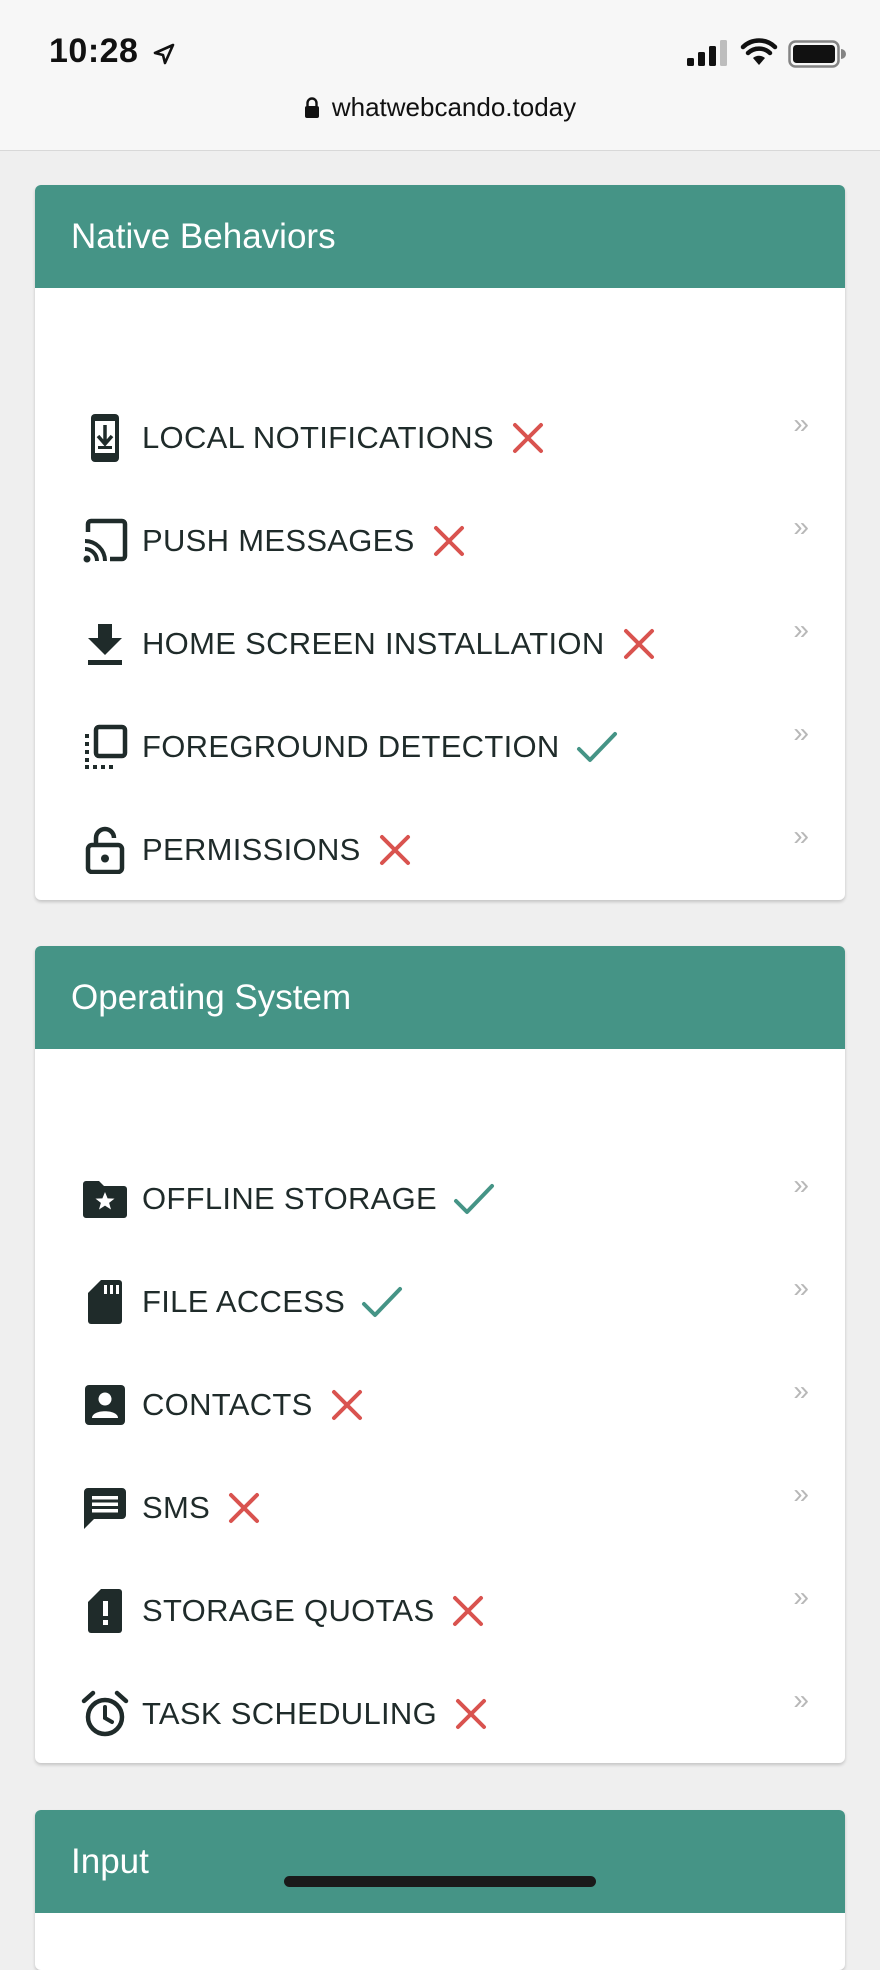 Image resolution: width=880 pixels, height=1970 pixels. What do you see at coordinates (444, 1302) in the screenshot?
I see `feature-item-file-access: FILE ACCESS »` at bounding box center [444, 1302].